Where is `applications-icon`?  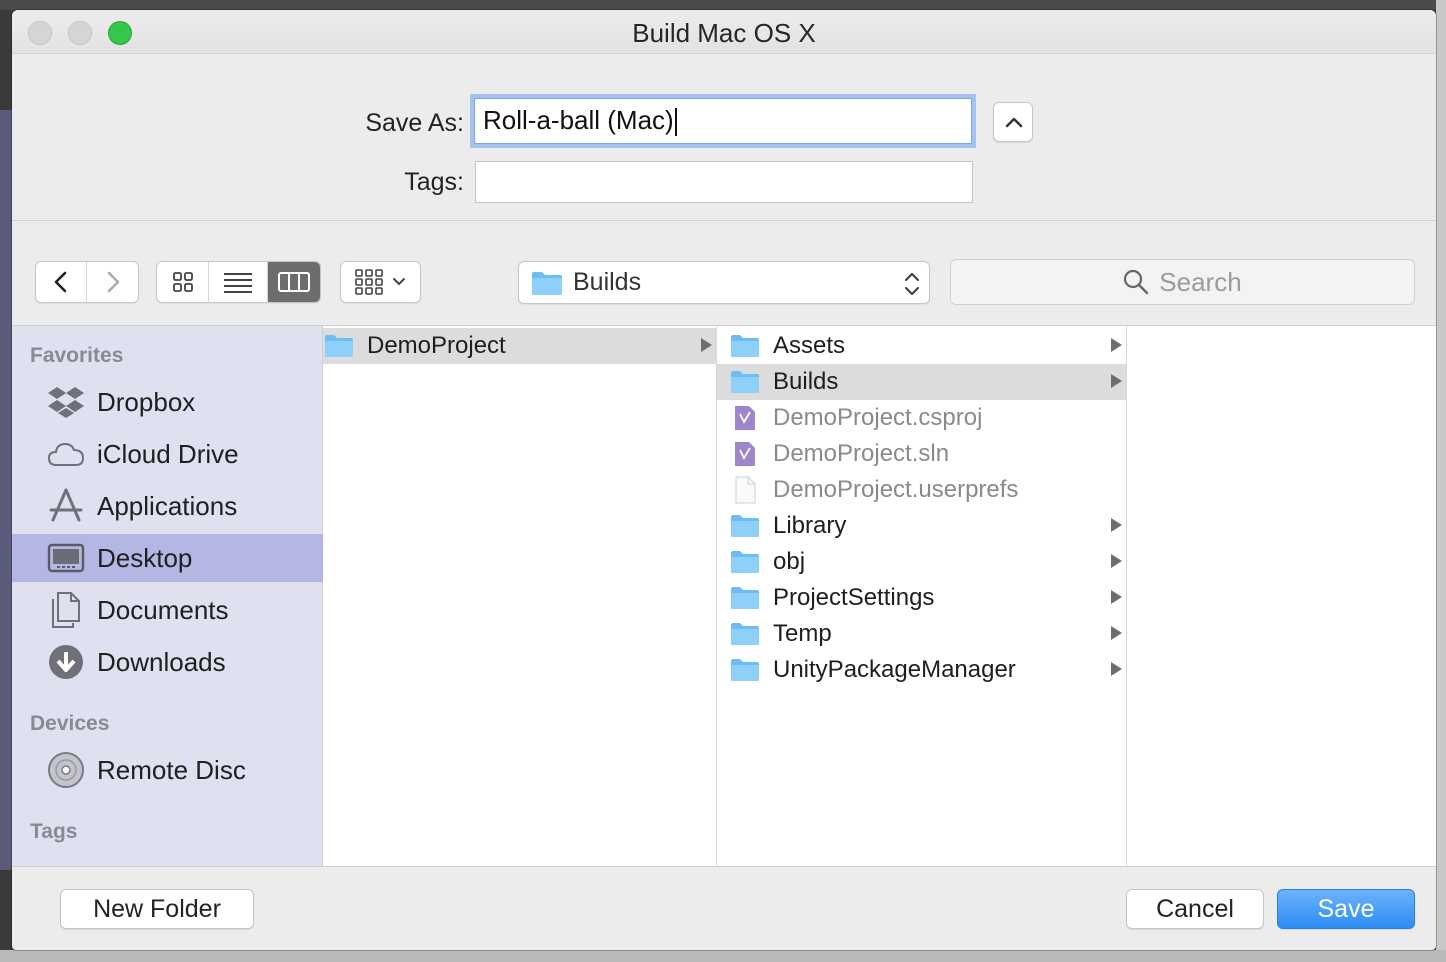 applications-icon is located at coordinates (66, 506).